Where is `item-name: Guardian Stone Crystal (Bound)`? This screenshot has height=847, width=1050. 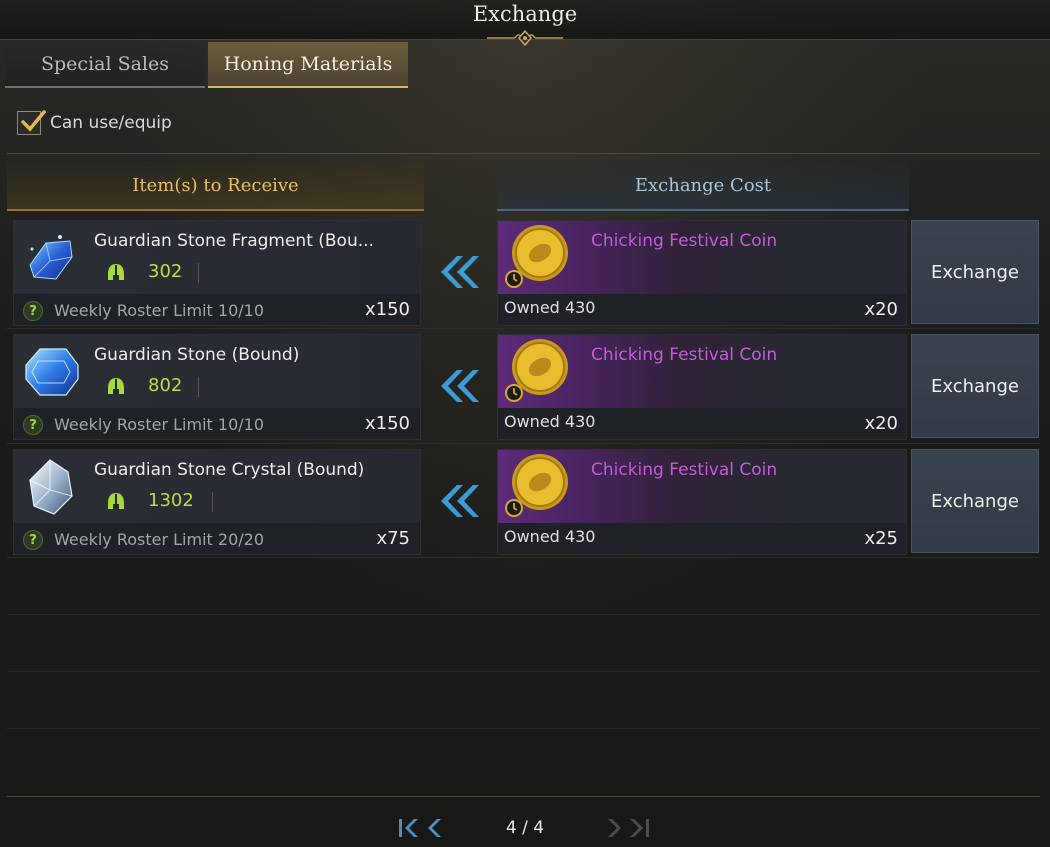 item-name: Guardian Stone Crystal (Bound) is located at coordinates (229, 470).